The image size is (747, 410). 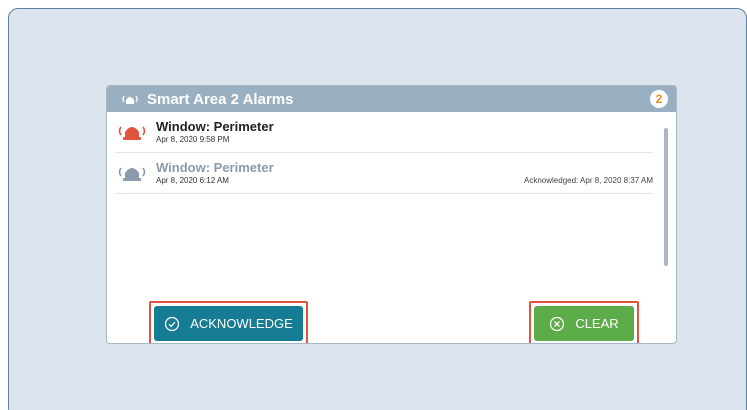 What do you see at coordinates (192, 180) in the screenshot?
I see `alarm-time: Apr 8, 2020 6:12 AM` at bounding box center [192, 180].